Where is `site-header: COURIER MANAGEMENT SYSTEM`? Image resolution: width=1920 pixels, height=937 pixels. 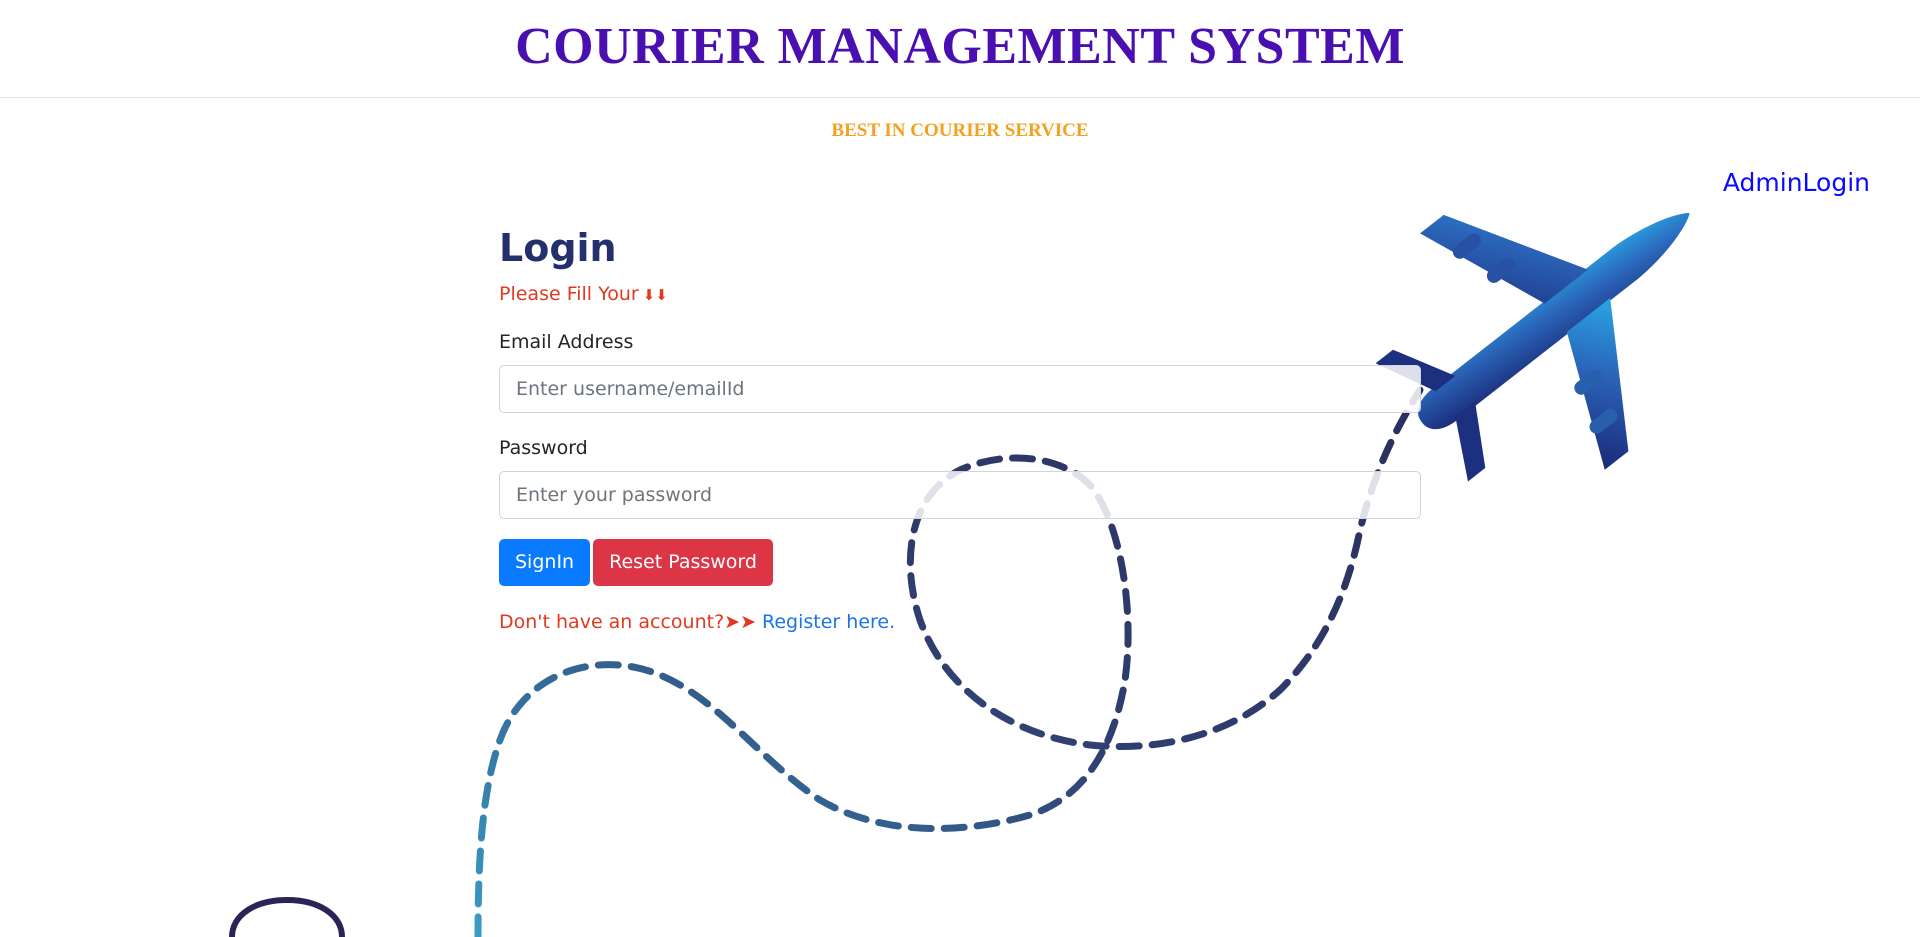 site-header: COURIER MANAGEMENT SYSTEM is located at coordinates (960, 49).